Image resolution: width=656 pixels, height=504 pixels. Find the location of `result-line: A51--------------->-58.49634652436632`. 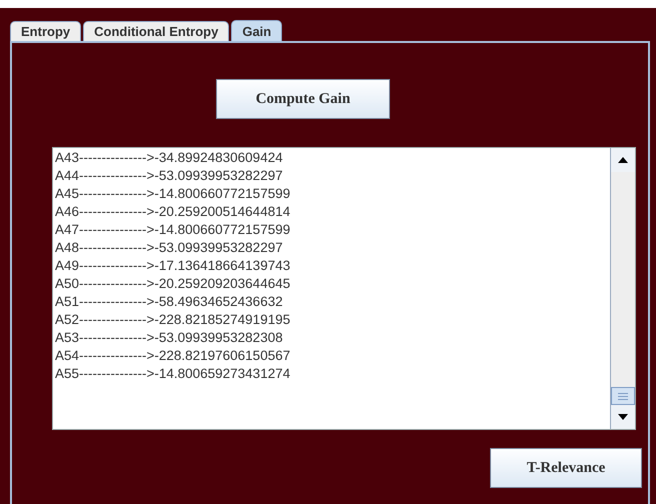

result-line: A51--------------->-58.49634652436632 is located at coordinates (169, 302).